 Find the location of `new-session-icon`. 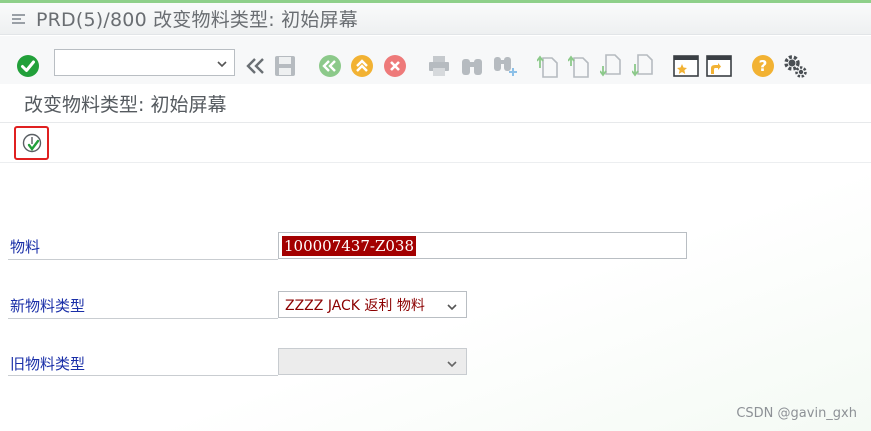

new-session-icon is located at coordinates (686, 66).